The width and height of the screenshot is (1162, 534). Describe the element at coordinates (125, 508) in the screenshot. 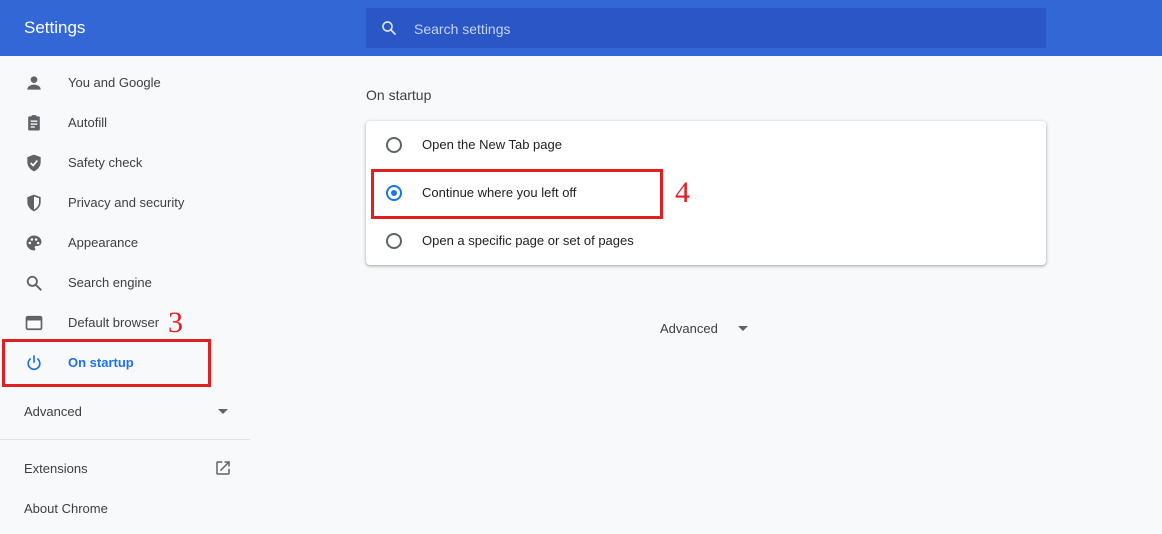

I see `sidebar-about-chrome: About Chrome` at that location.